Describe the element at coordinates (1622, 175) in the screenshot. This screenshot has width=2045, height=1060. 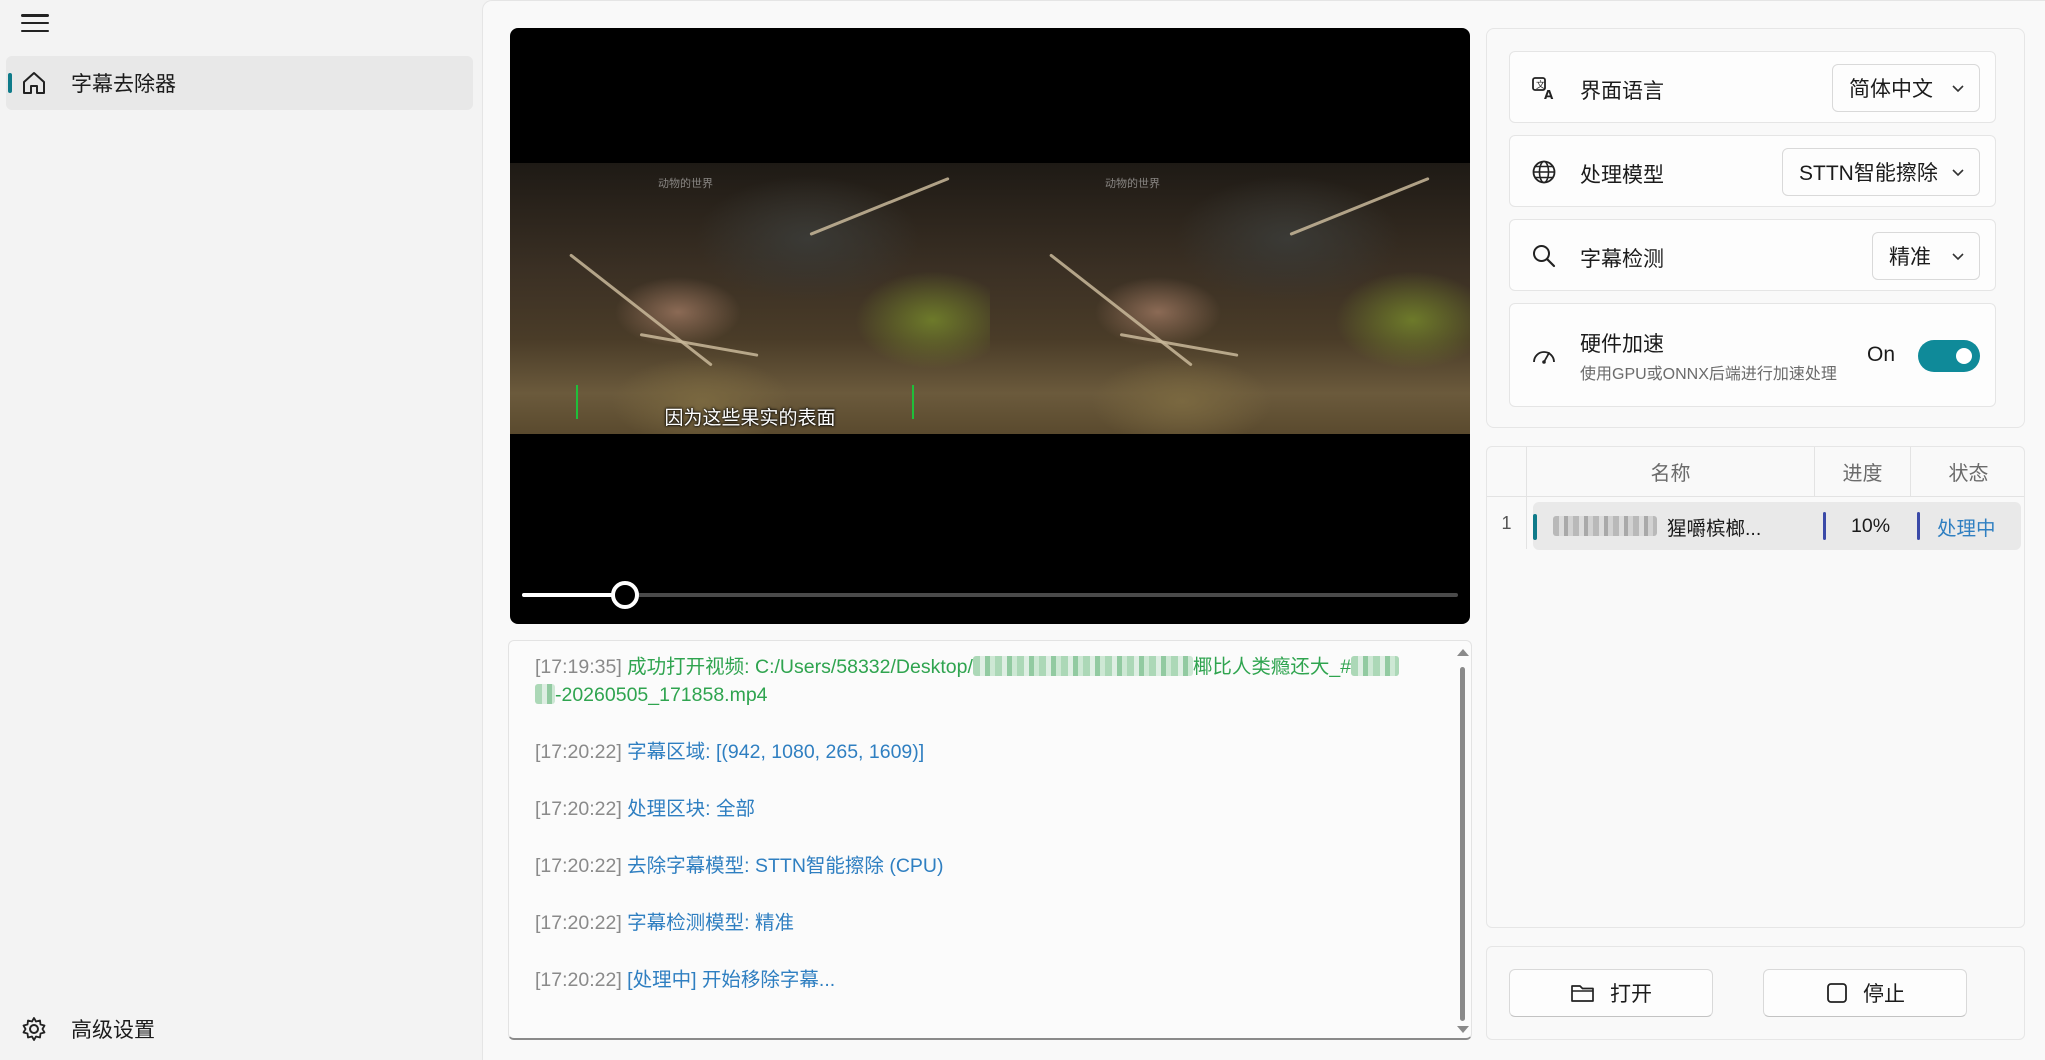
I see `setting-model-title: 处理模型` at that location.